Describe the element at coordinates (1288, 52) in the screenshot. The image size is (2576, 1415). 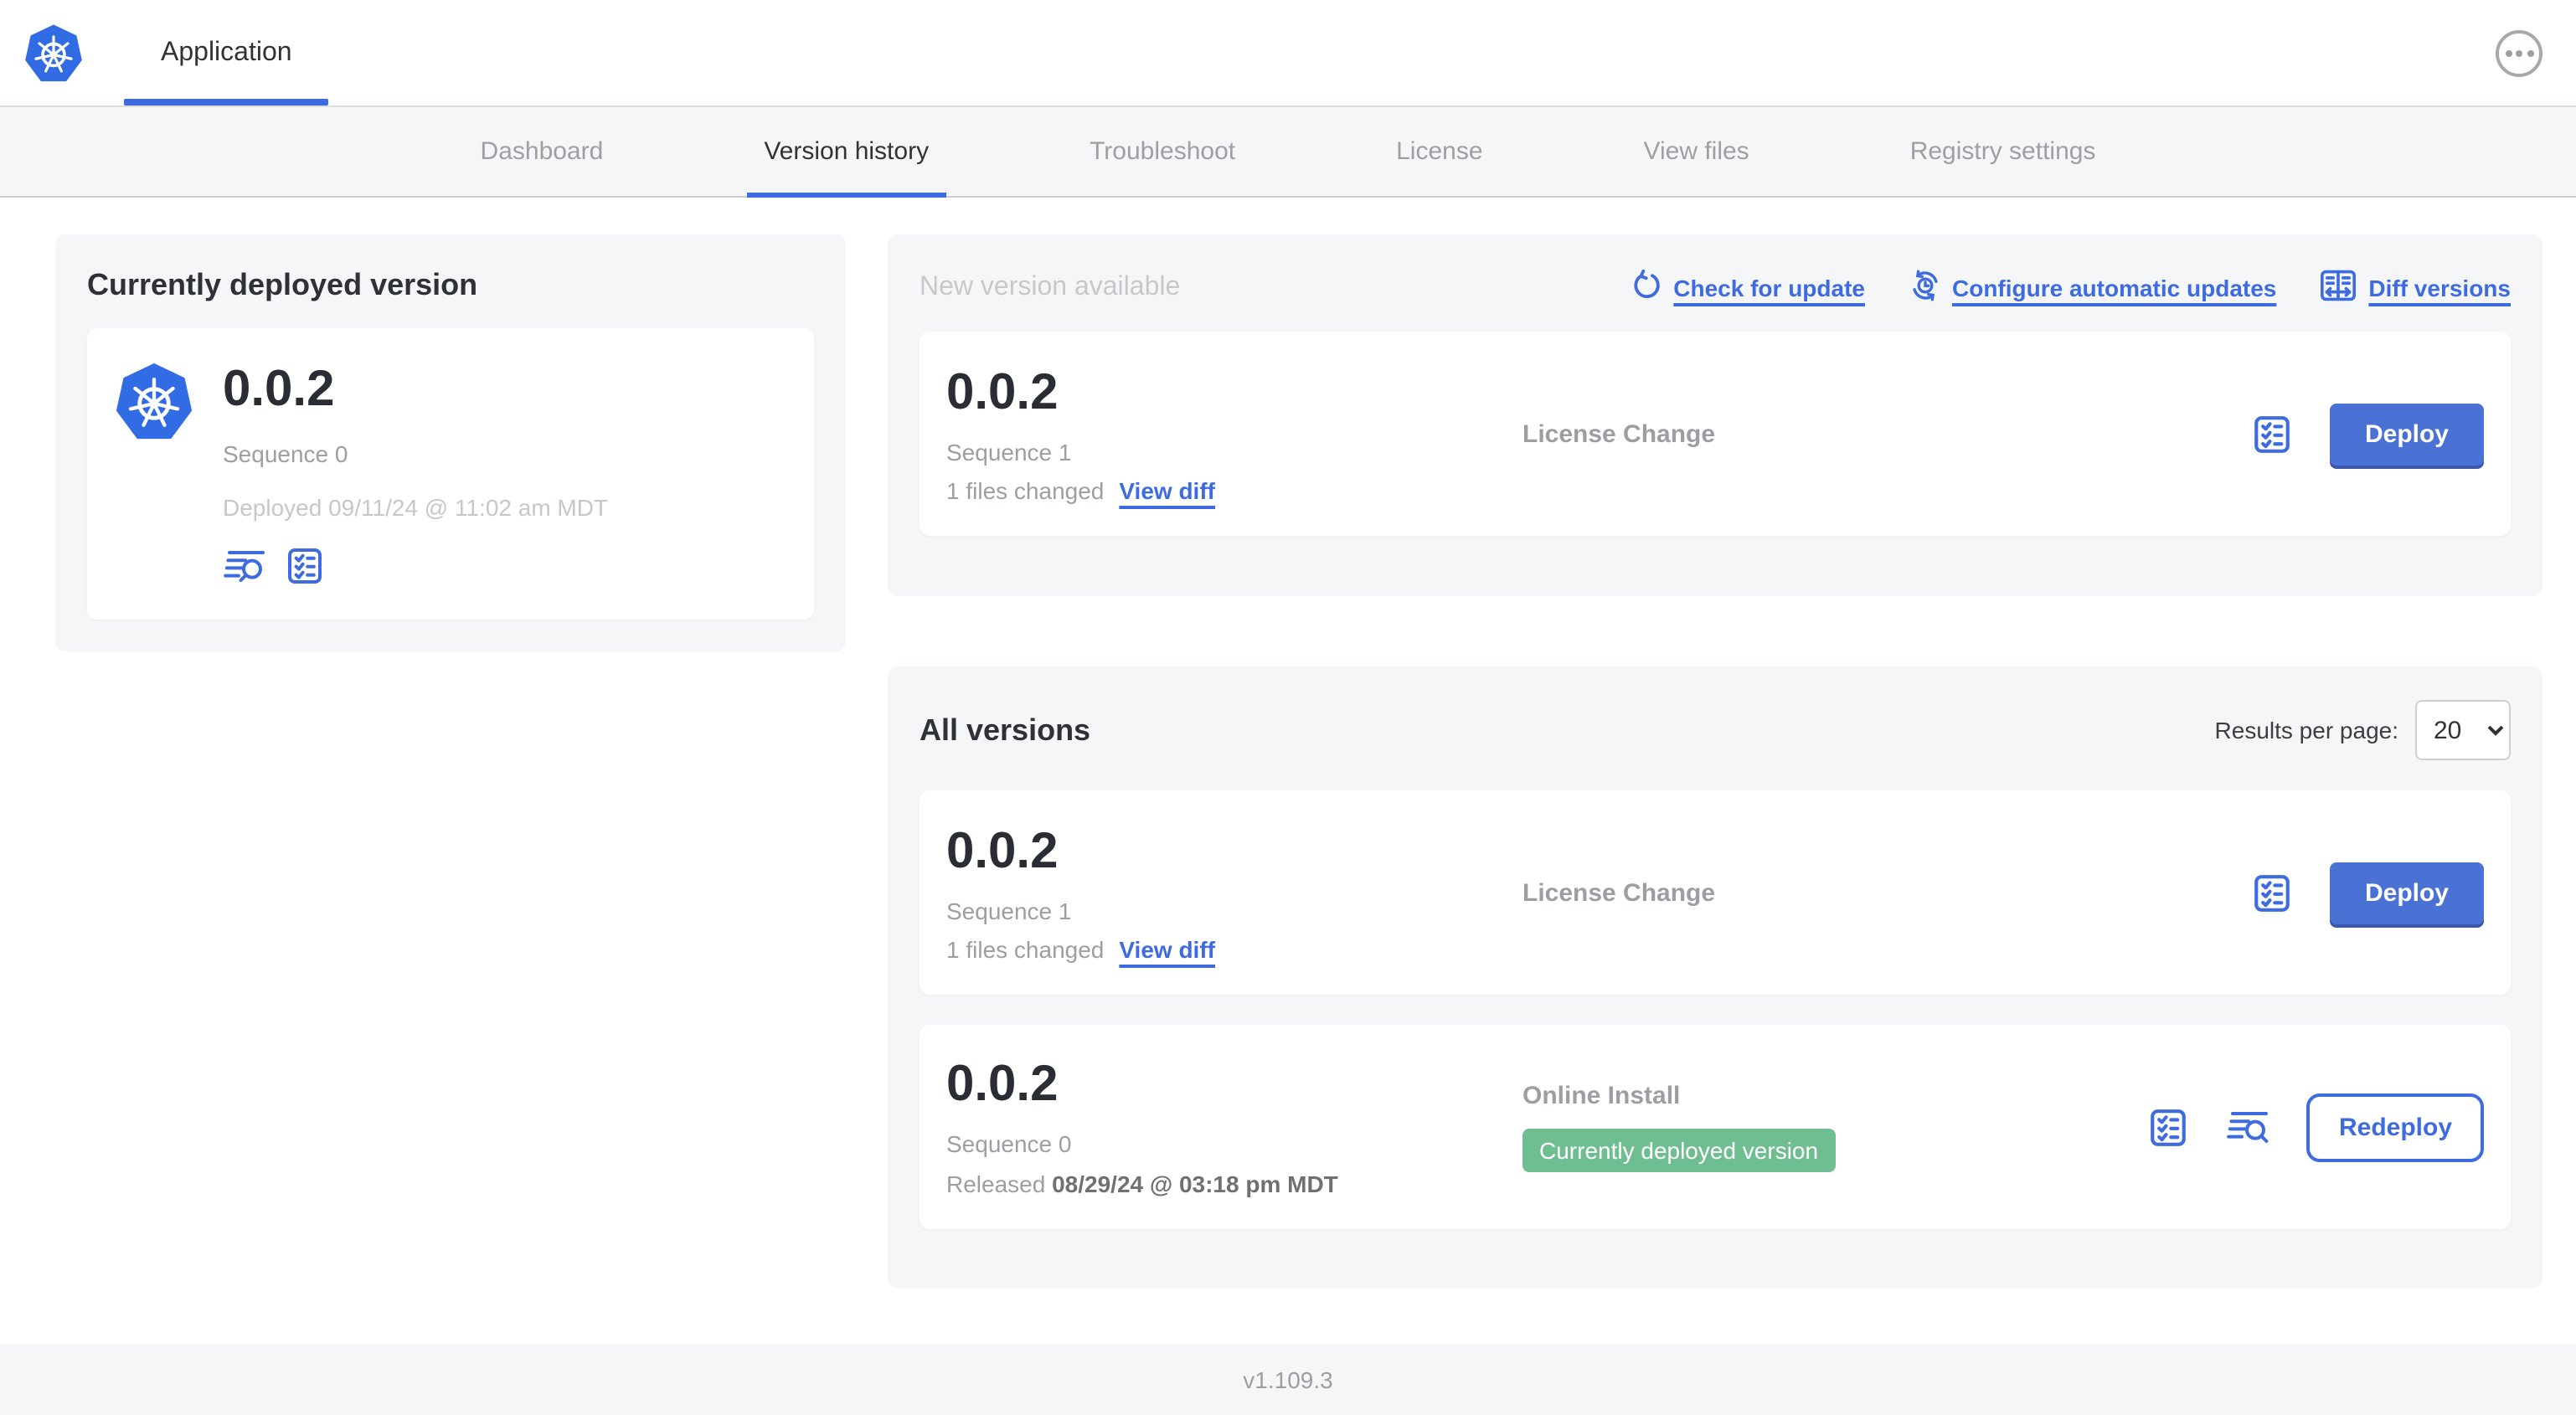
I see `app-header: Application` at that location.